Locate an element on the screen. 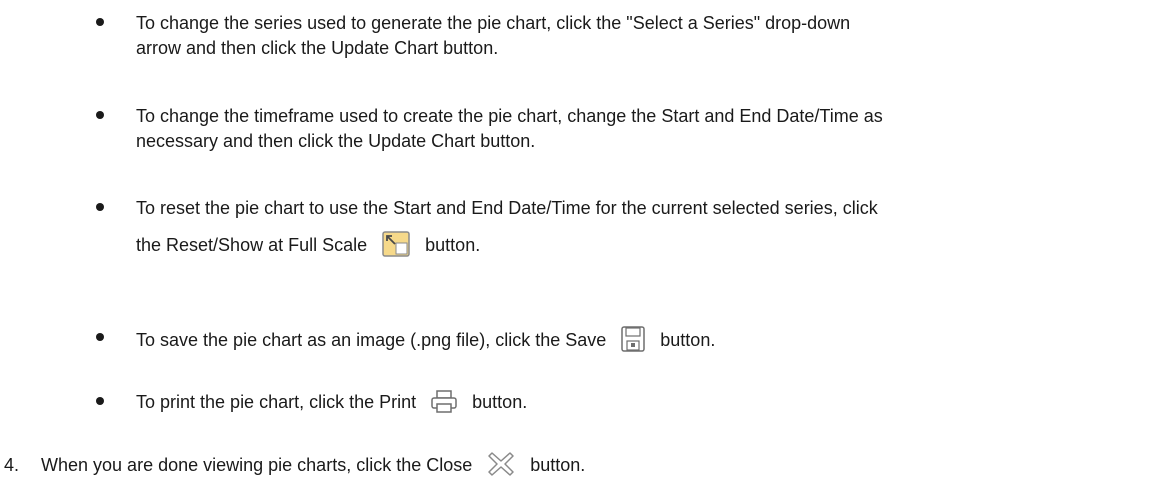 This screenshot has width=1161, height=485. text-line-with-icon: the Reset/Show at Full Scale button. is located at coordinates (636, 247).